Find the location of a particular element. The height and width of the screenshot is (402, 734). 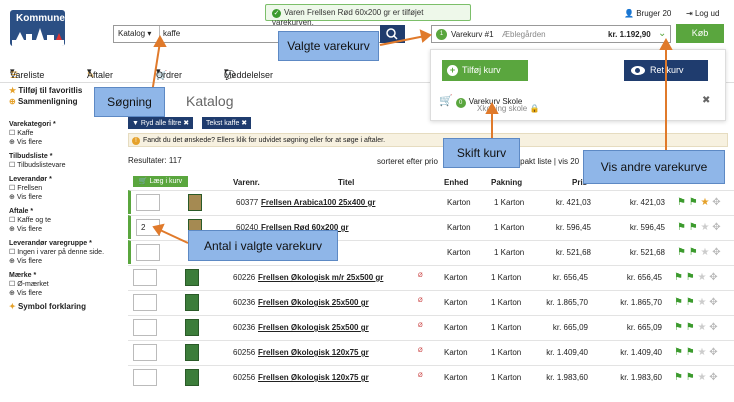

callout-qty: Antal i valgte varekurv is located at coordinates (263, 245).